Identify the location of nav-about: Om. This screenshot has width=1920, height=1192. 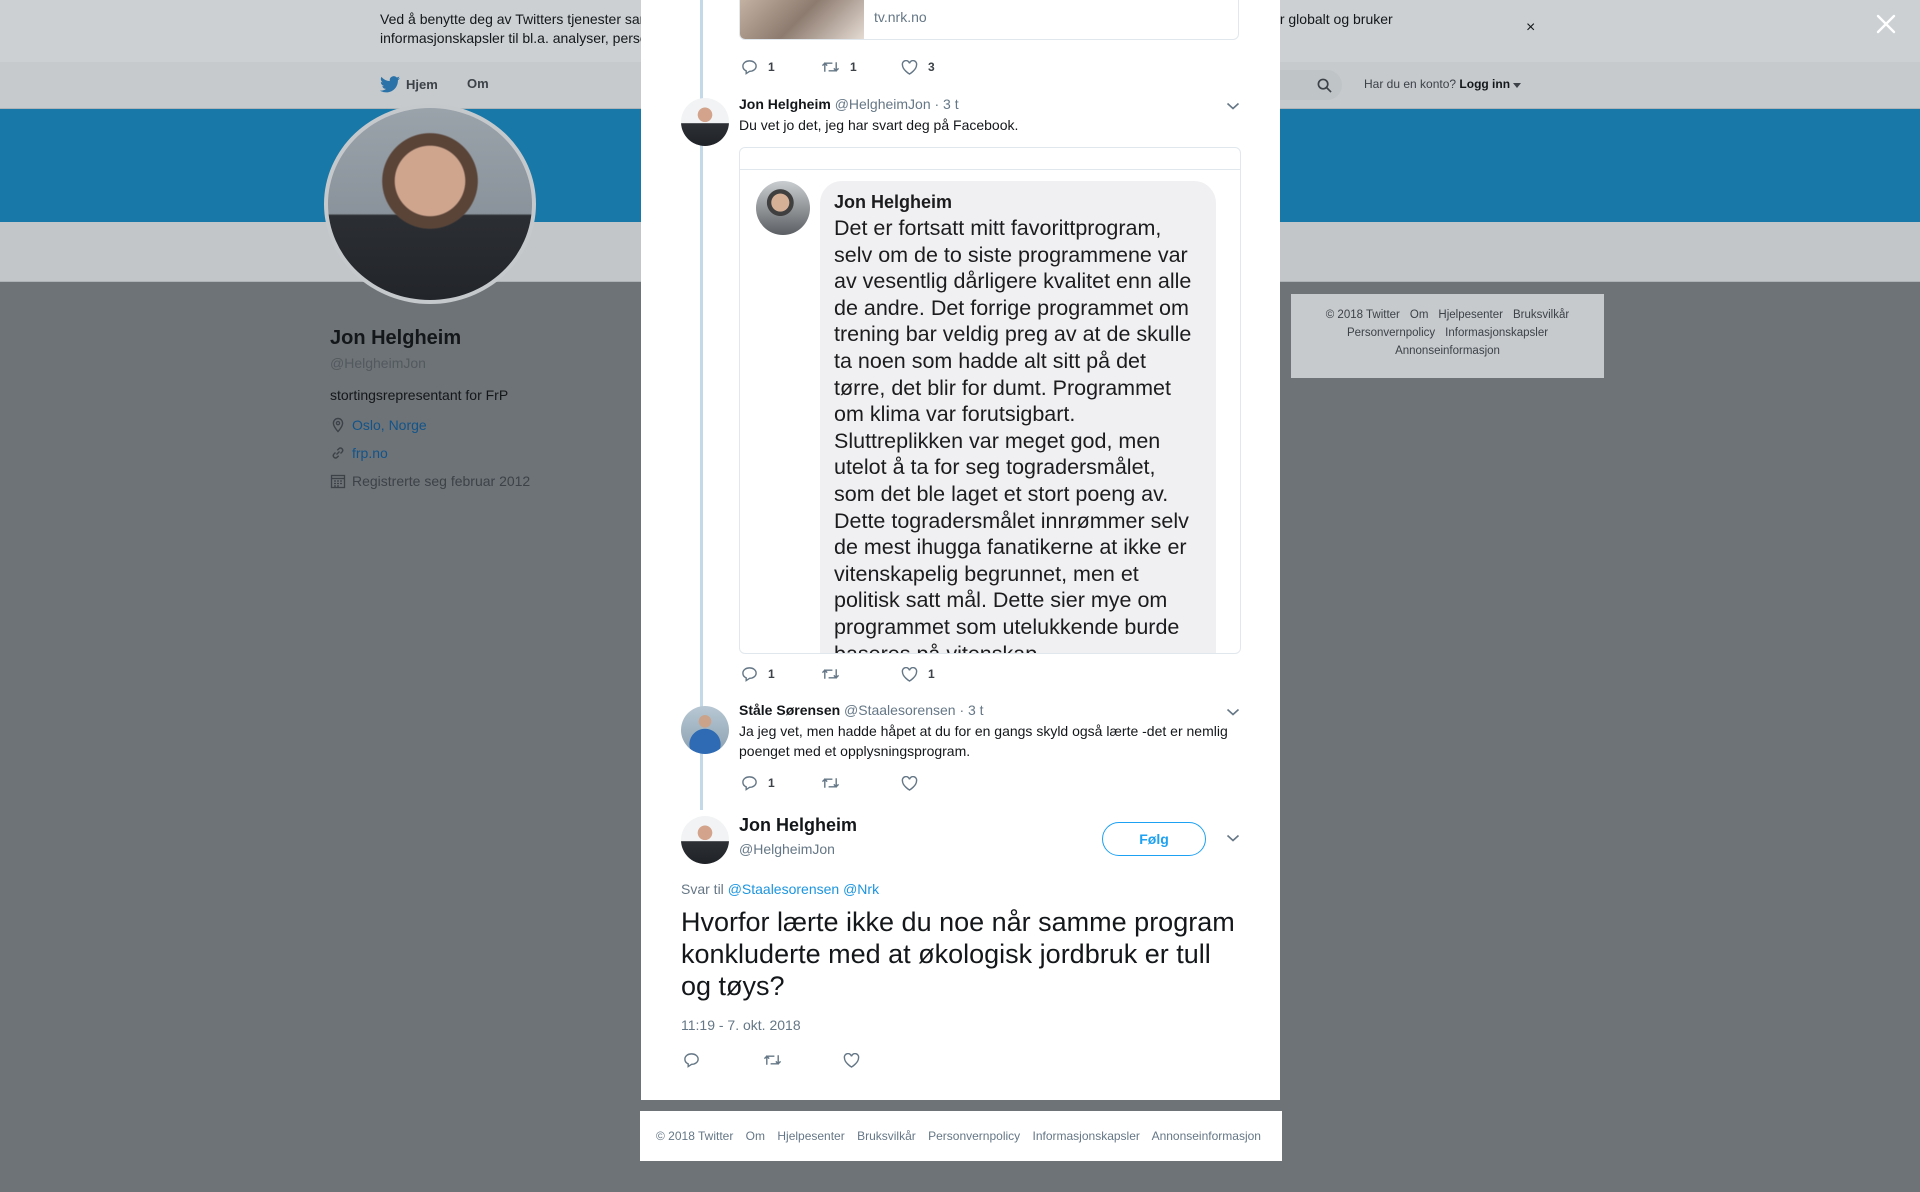
(478, 83).